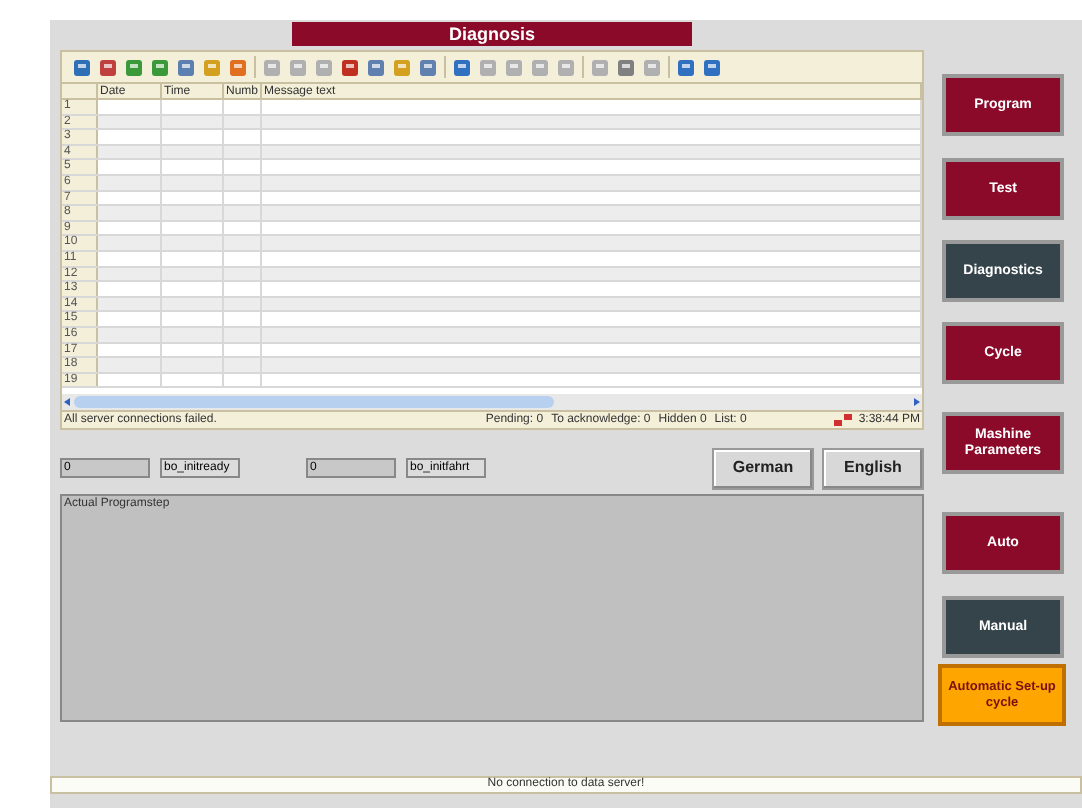  I want to click on scroll-right-icon, so click(916, 402).